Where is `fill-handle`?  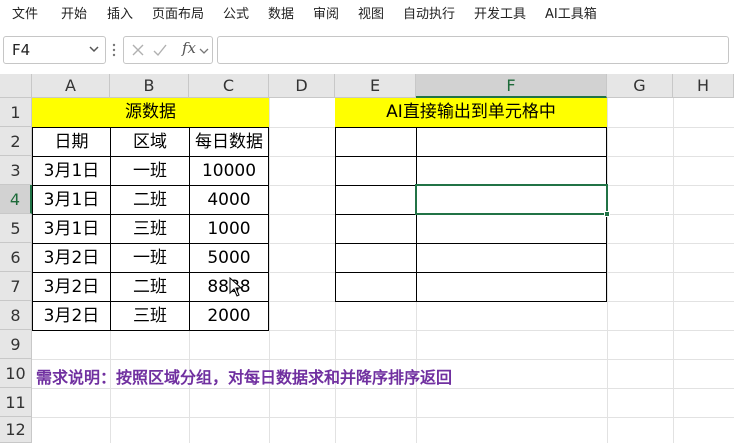 fill-handle is located at coordinates (607, 214).